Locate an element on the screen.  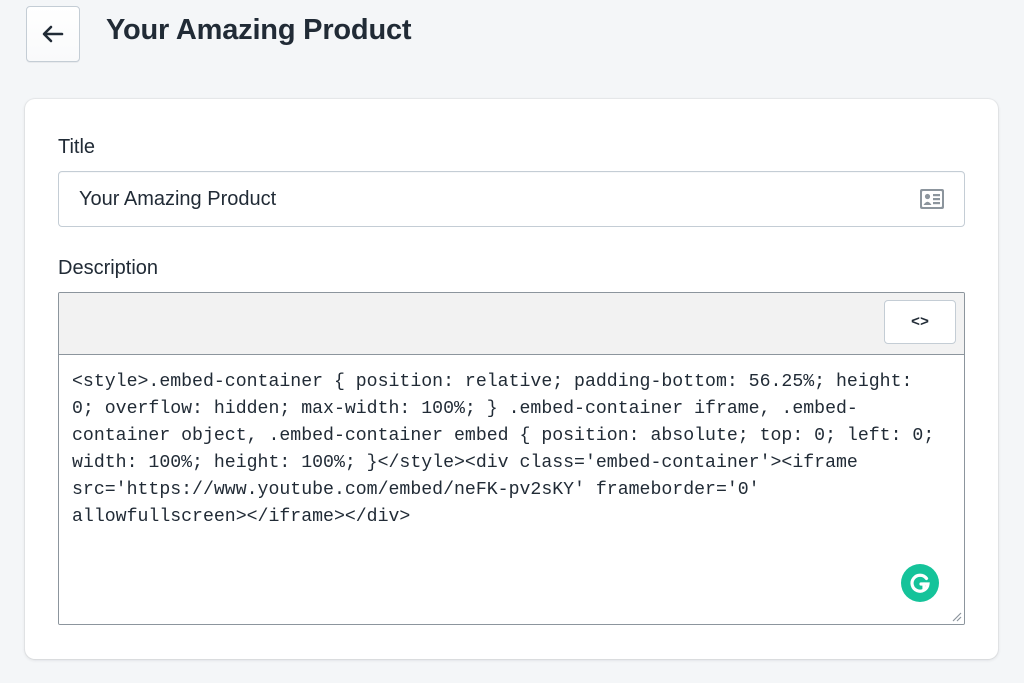
editor-toolbar: <> is located at coordinates (511, 324).